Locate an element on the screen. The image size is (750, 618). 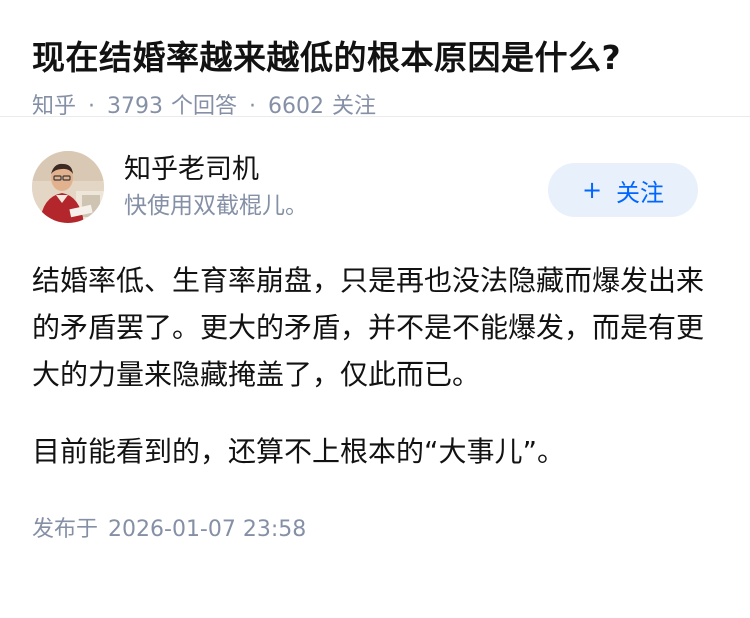
question-meta: 知乎 · 3793 个回答 · 6602 关注 is located at coordinates (375, 107).